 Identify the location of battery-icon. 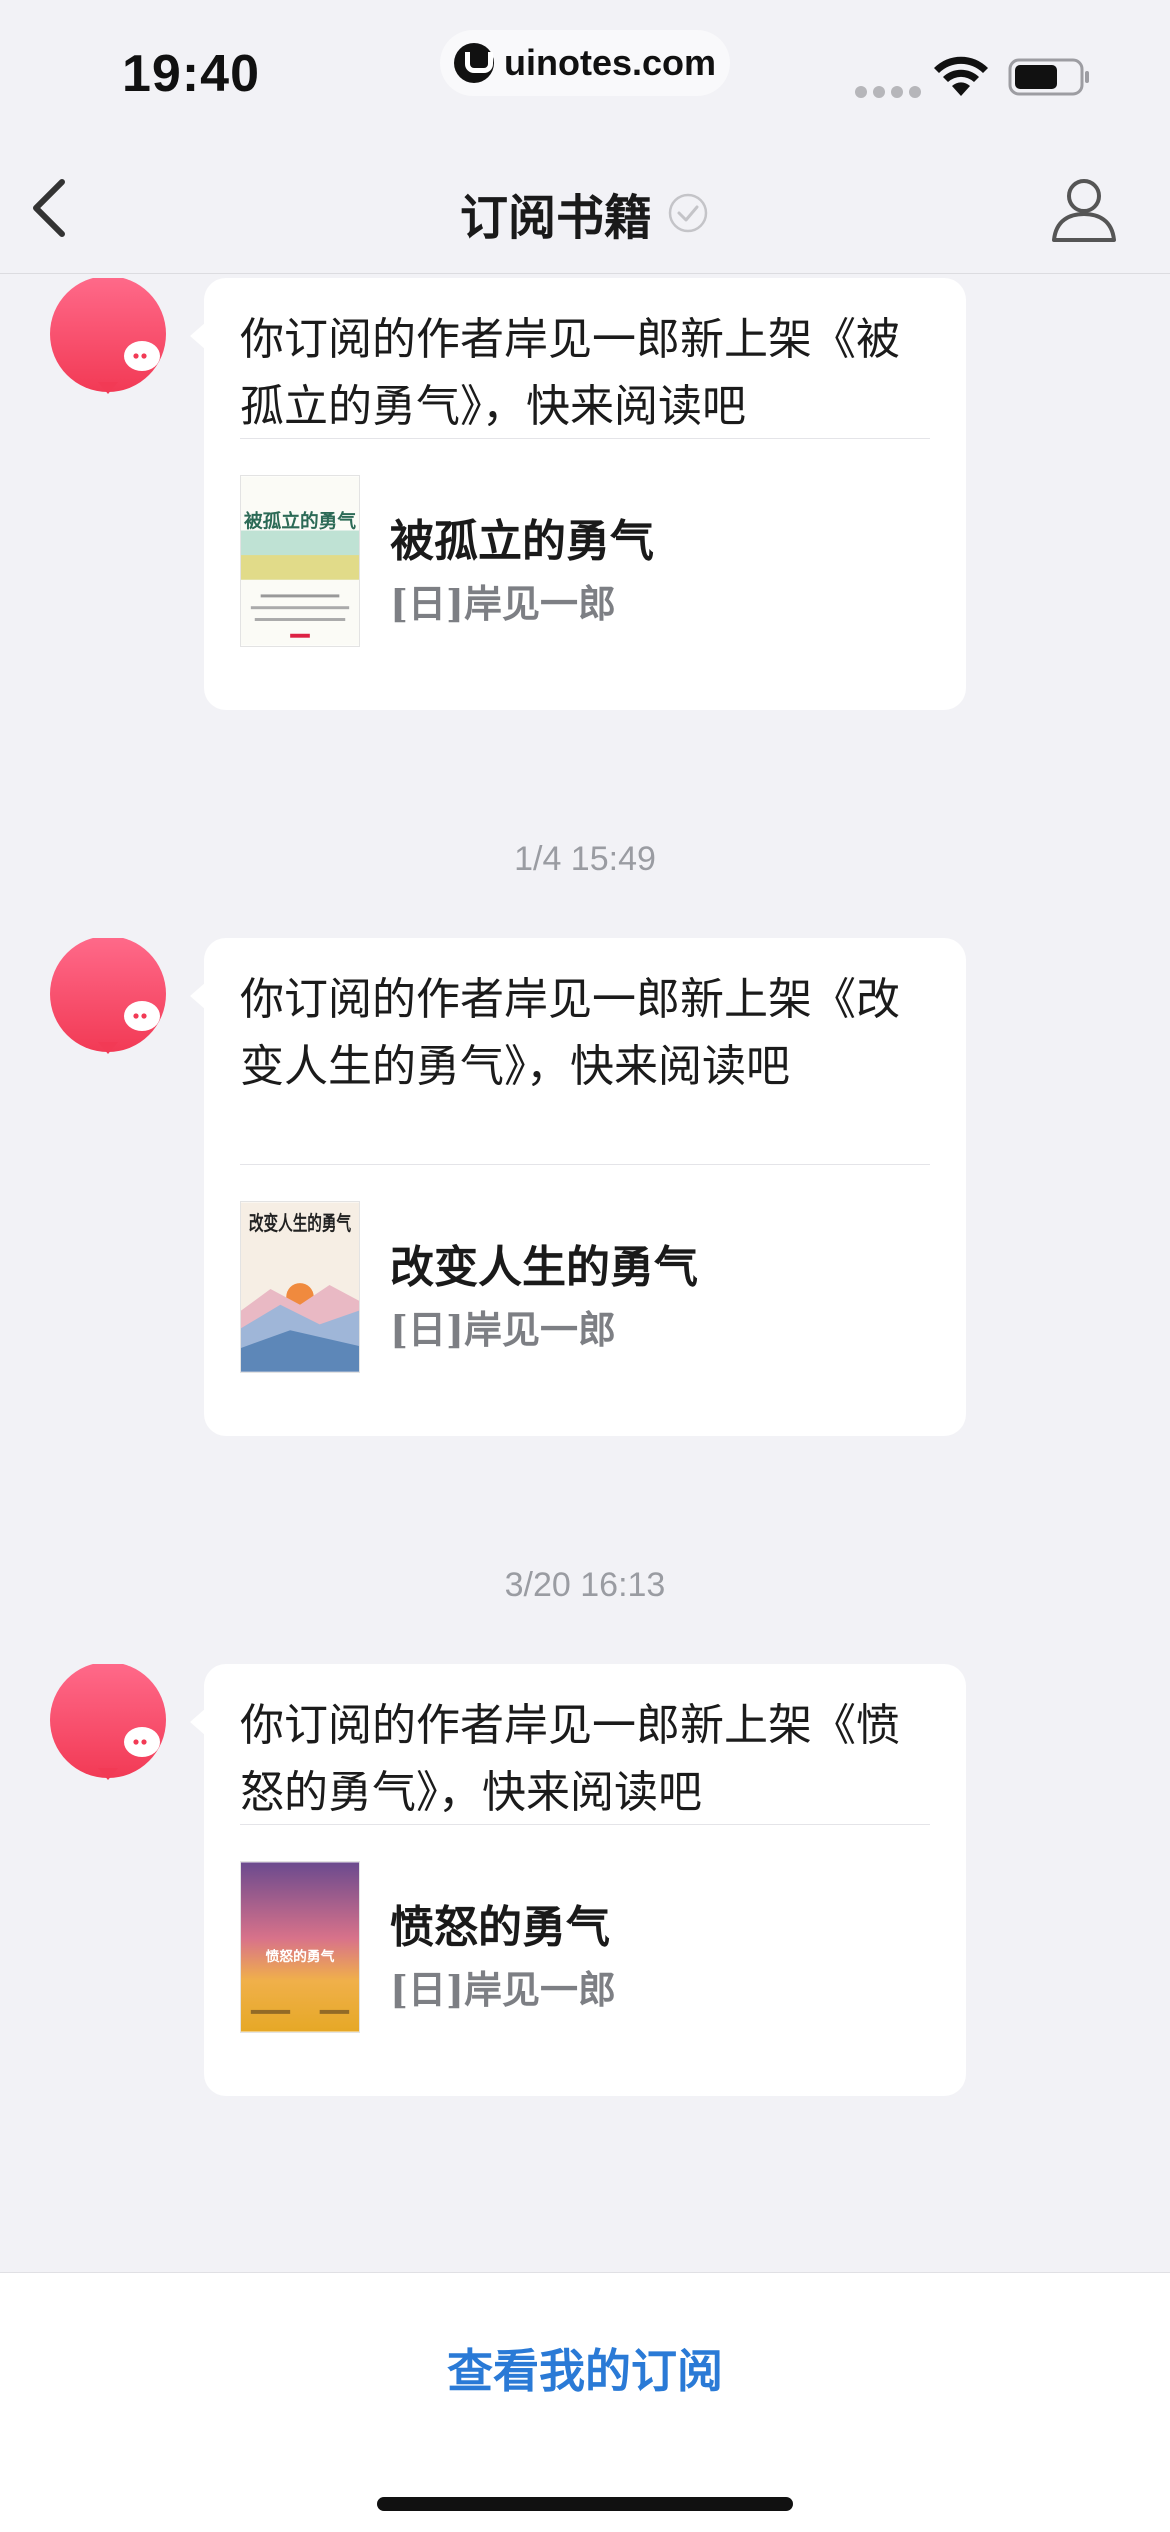
(1048, 77).